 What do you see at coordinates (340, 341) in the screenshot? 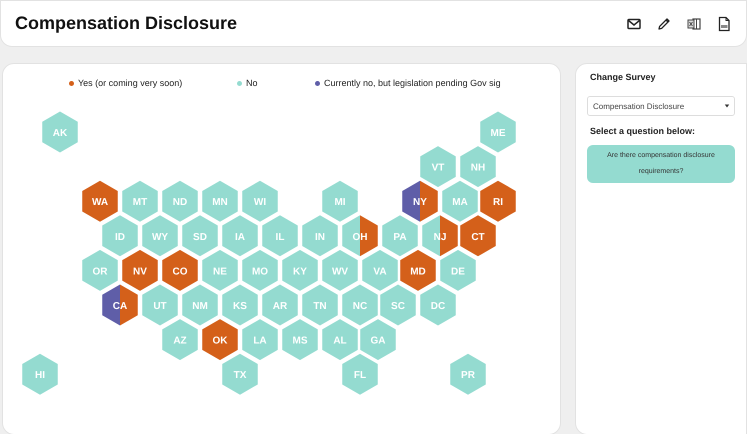
I see `state-label: AL` at bounding box center [340, 341].